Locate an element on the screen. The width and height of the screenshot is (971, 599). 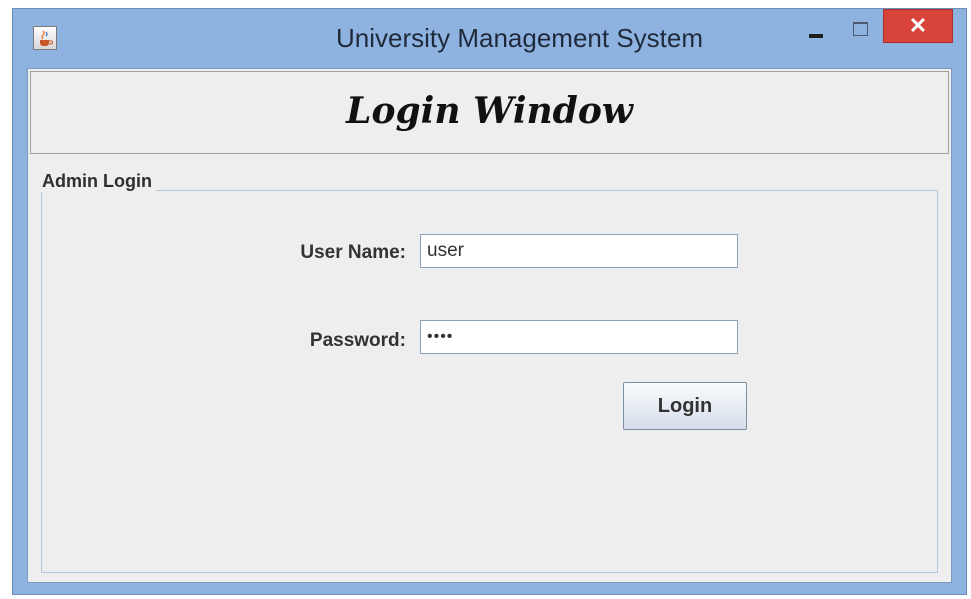
close-icon: ✕ is located at coordinates (918, 25).